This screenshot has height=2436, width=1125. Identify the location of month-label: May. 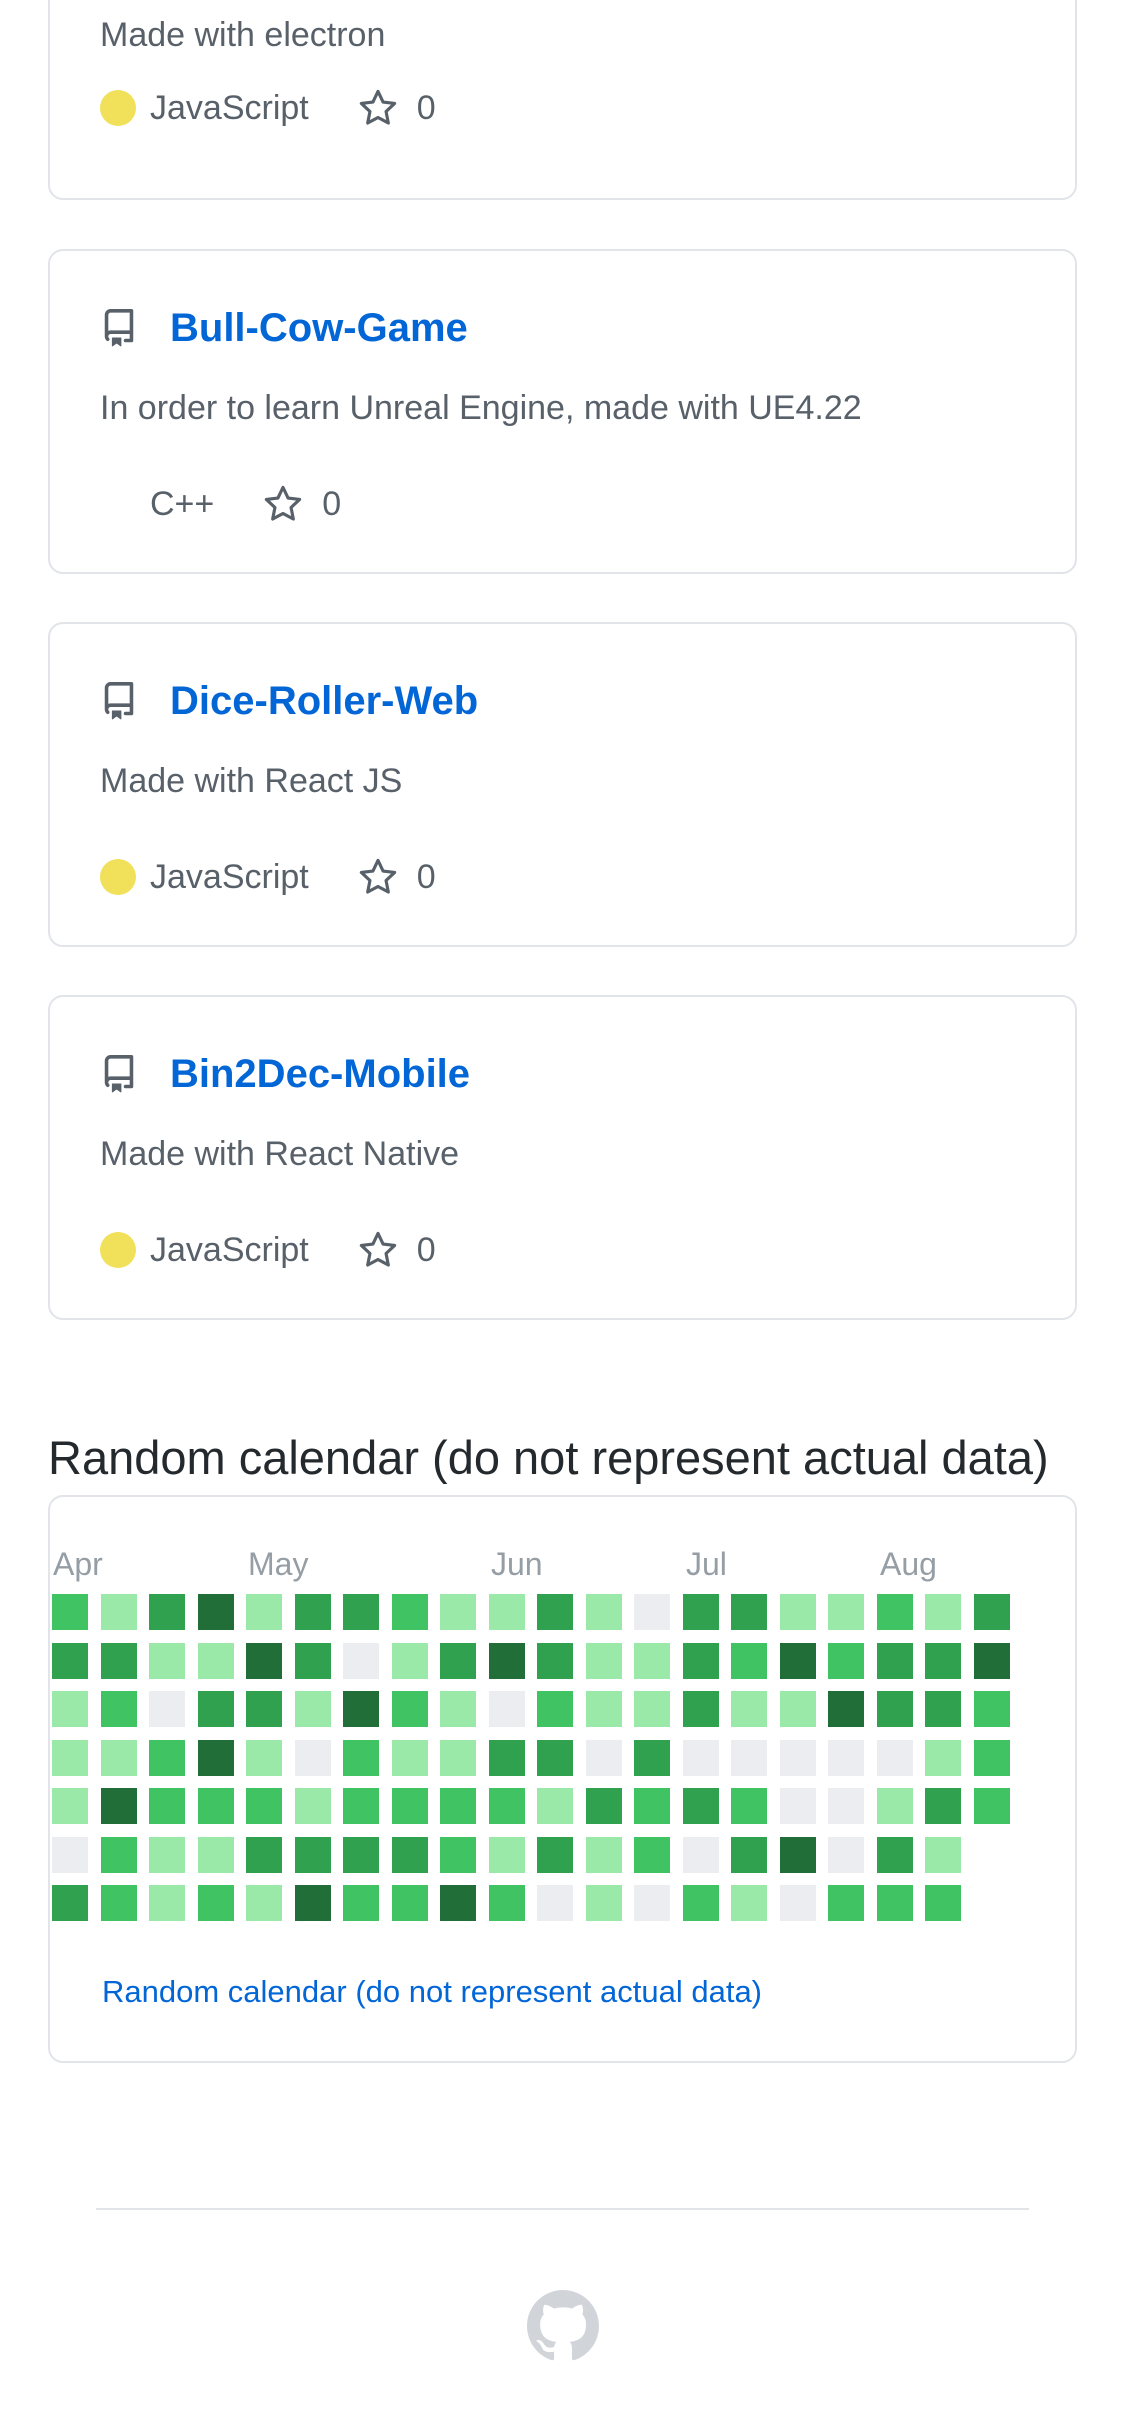
(278, 1564).